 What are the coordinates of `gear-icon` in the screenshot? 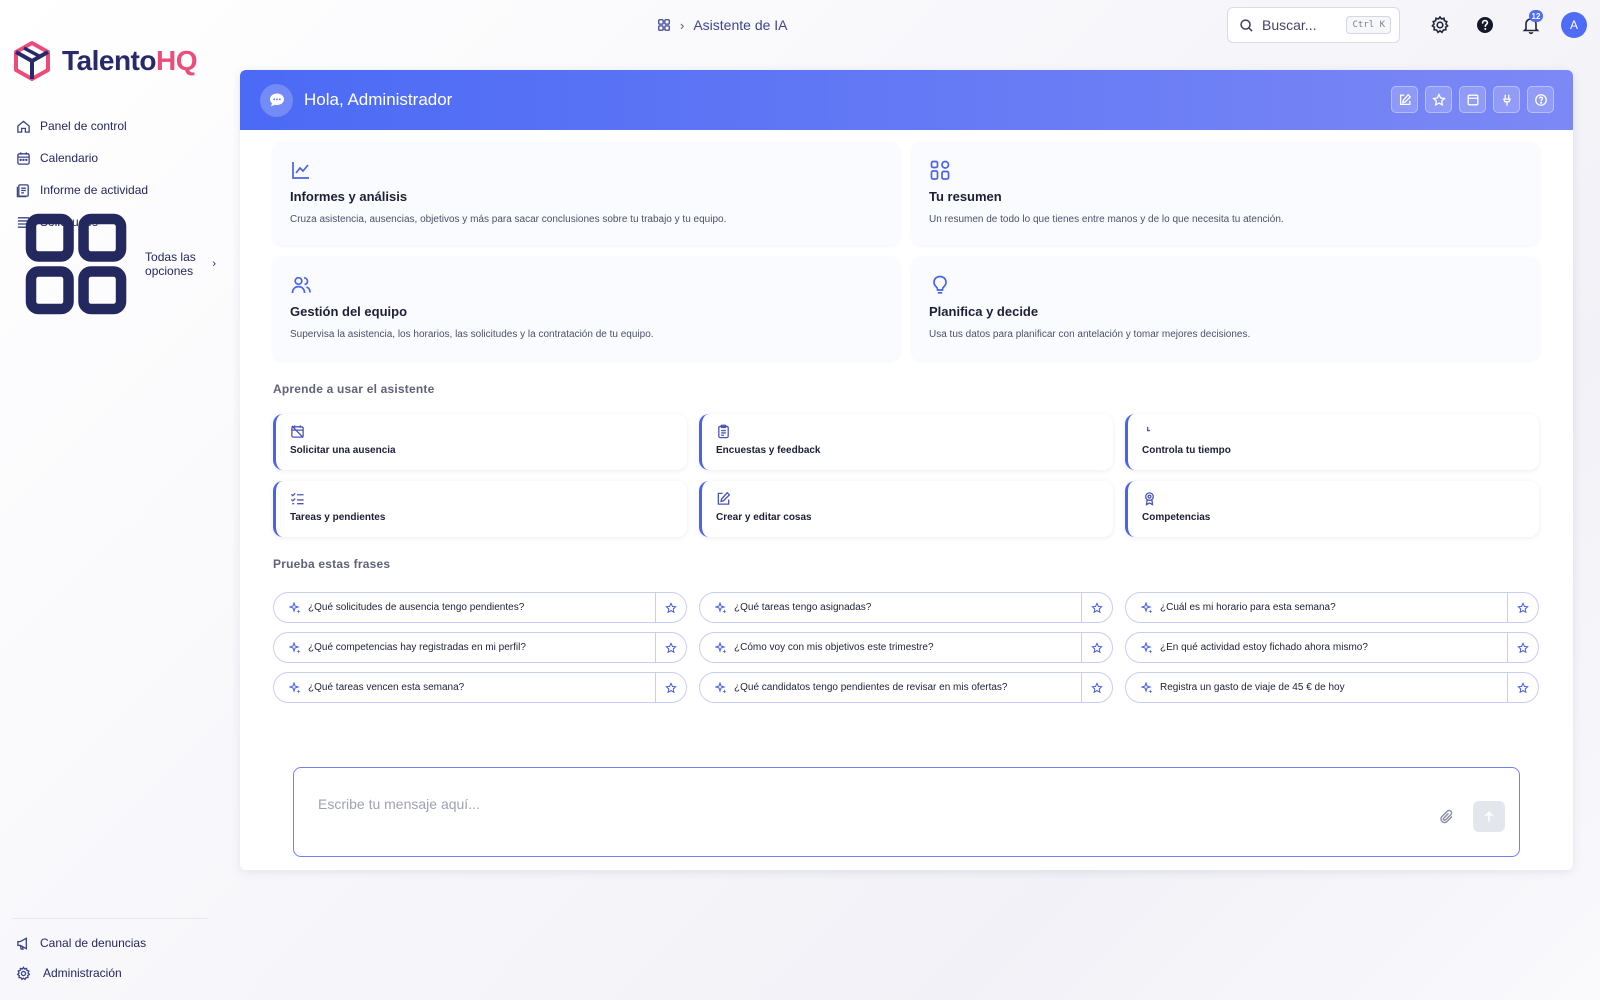 It's located at (23, 972).